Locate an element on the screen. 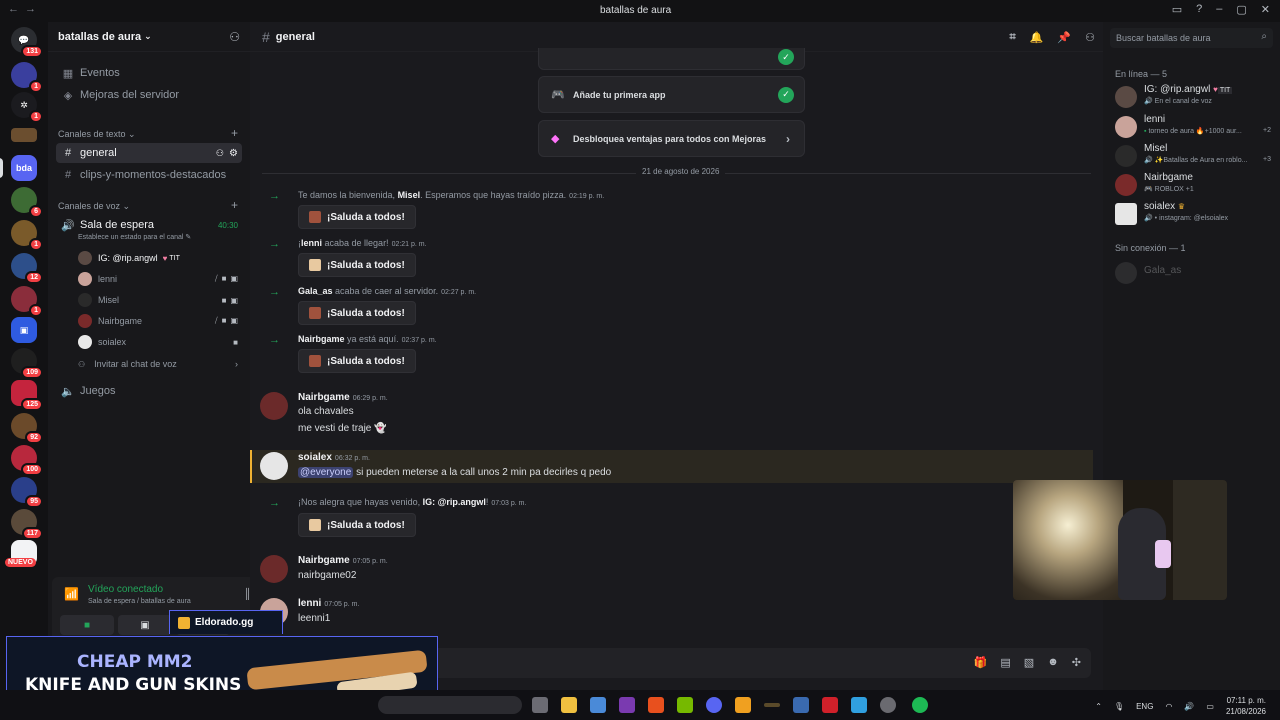  server-icon: 12 is located at coordinates (27, 268).